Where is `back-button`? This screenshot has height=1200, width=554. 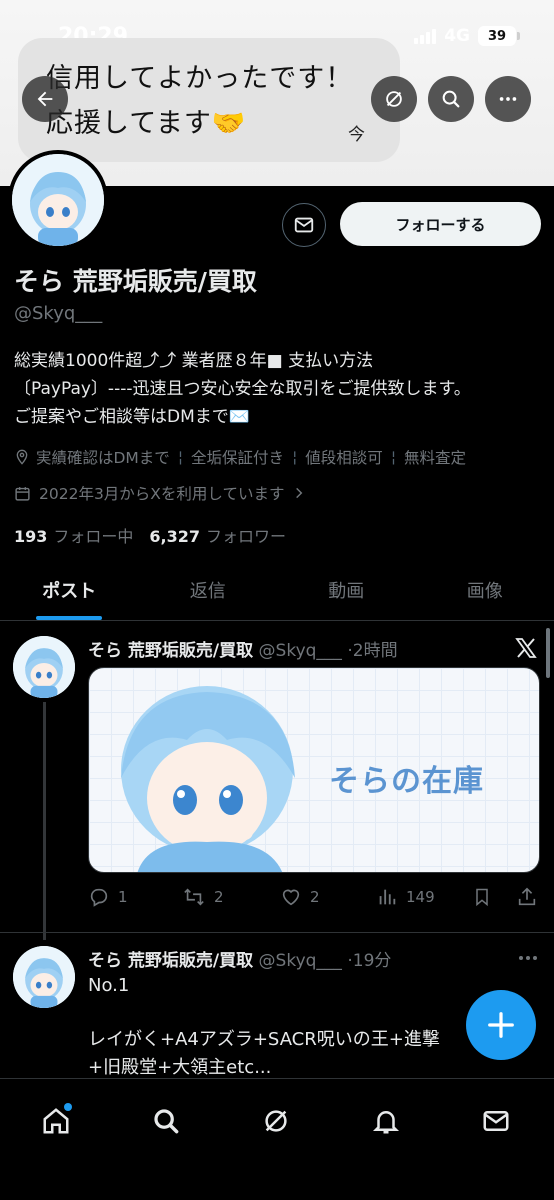
back-button is located at coordinates (45, 99).